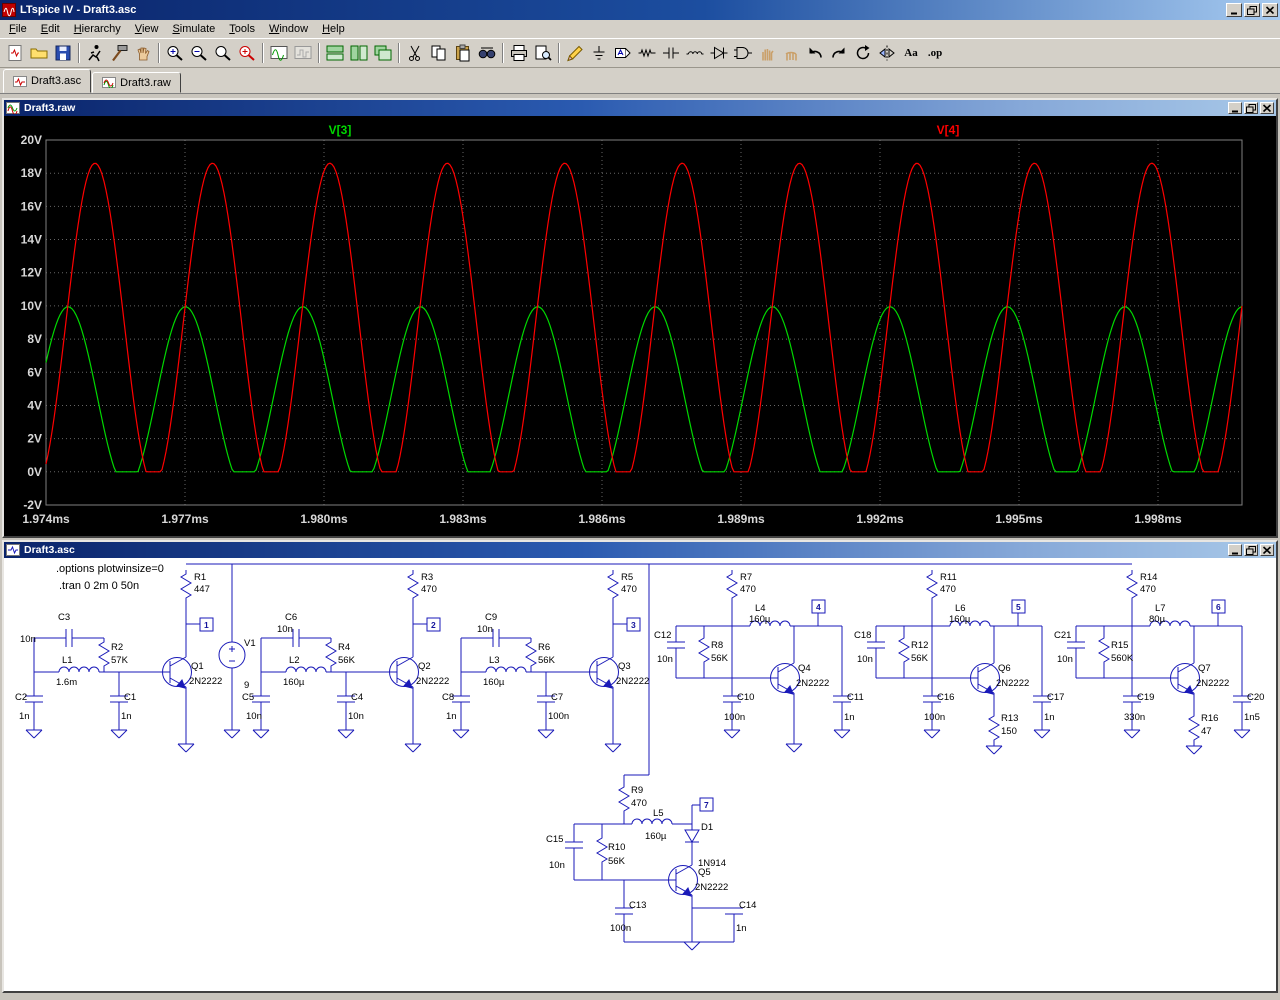  Describe the element at coordinates (246, 685) in the screenshot. I see `schematic-label: 9` at that location.